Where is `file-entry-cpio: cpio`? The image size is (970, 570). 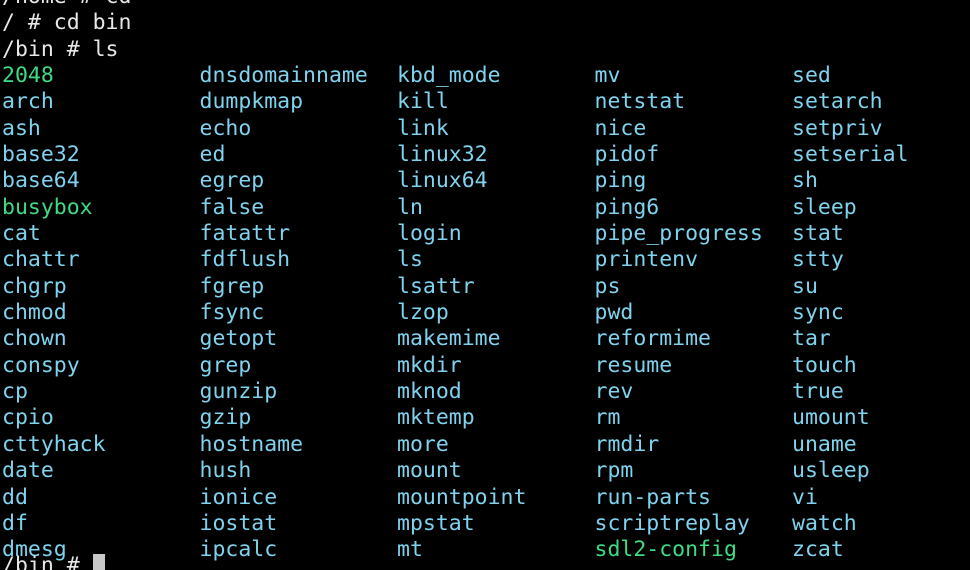 file-entry-cpio: cpio is located at coordinates (28, 418).